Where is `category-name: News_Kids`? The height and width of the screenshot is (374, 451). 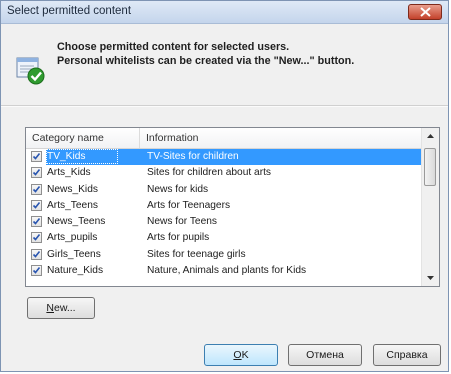 category-name: News_Kids is located at coordinates (72, 189).